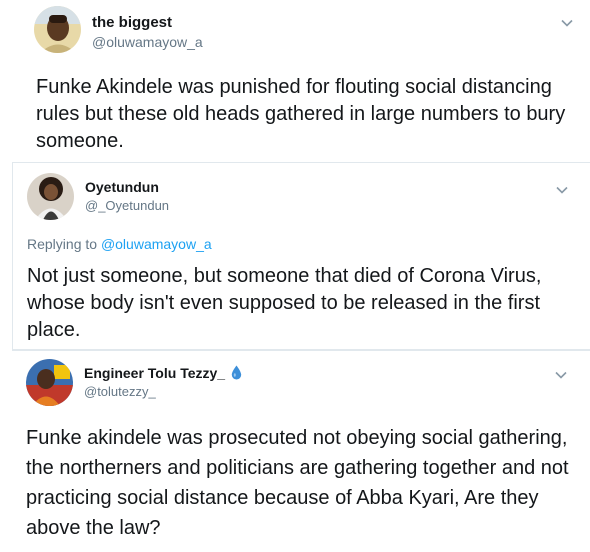  What do you see at coordinates (122, 187) in the screenshot?
I see `display-name: Oyetundun` at bounding box center [122, 187].